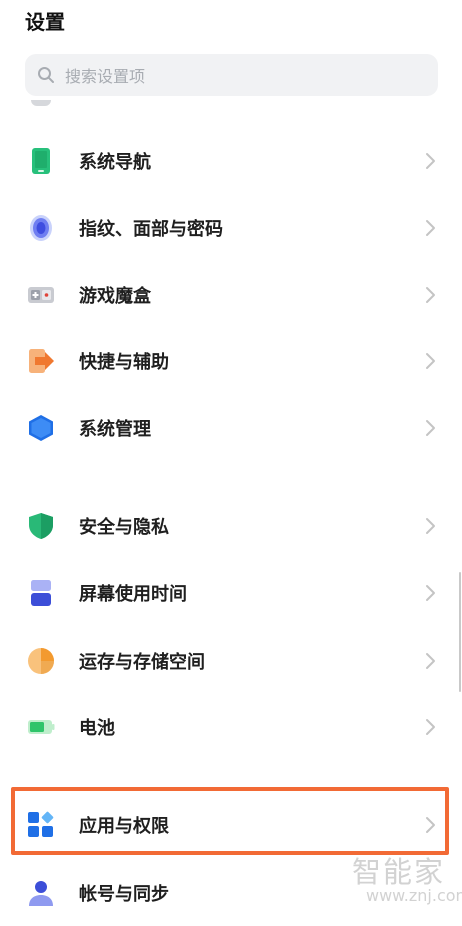  What do you see at coordinates (41, 593) in the screenshot?
I see `hourglass-icon` at bounding box center [41, 593].